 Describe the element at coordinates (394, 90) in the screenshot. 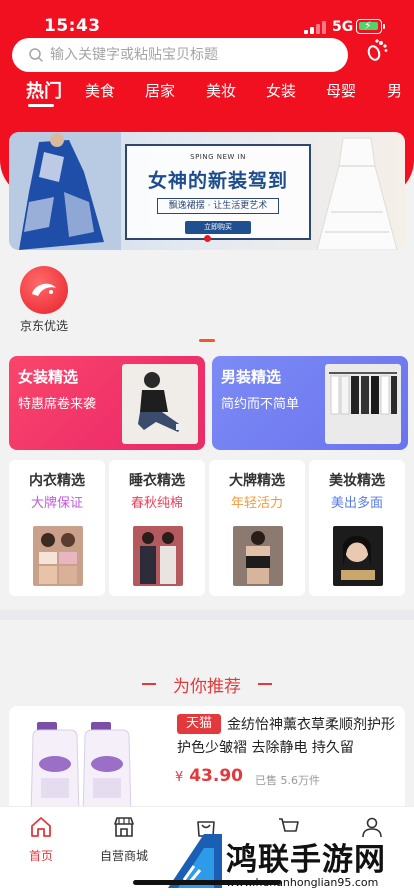

I see `category-tab: 男` at that location.